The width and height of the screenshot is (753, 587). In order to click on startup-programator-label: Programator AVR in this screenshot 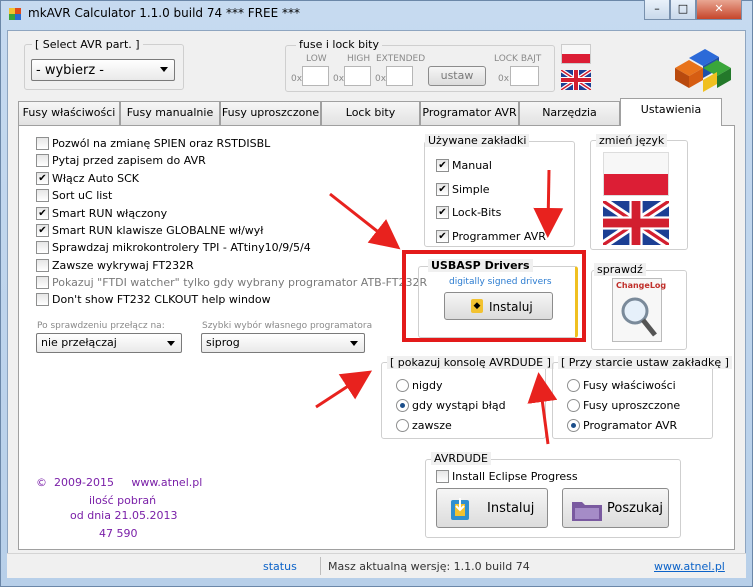, I will do `click(630, 425)`.